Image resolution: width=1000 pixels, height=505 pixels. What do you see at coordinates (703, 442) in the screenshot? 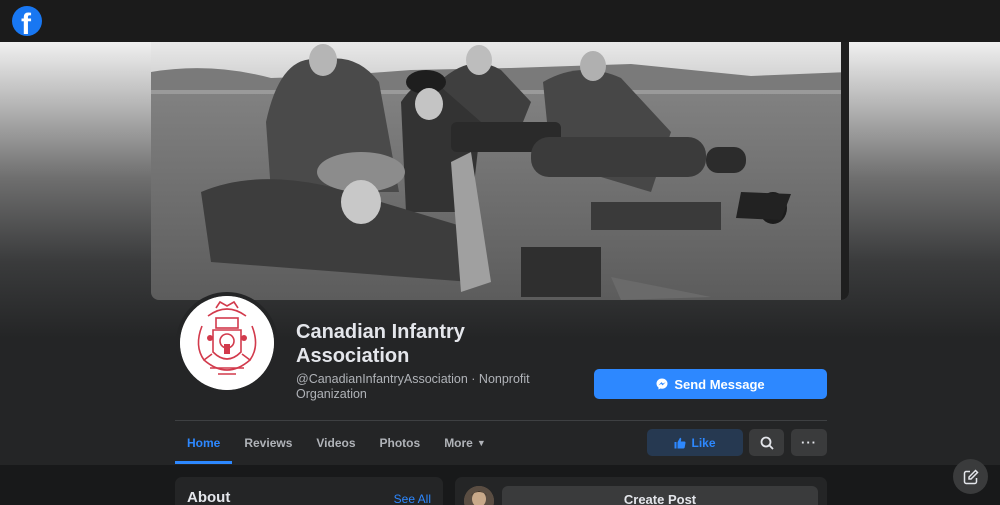
I see `like-label: Like` at bounding box center [703, 442].